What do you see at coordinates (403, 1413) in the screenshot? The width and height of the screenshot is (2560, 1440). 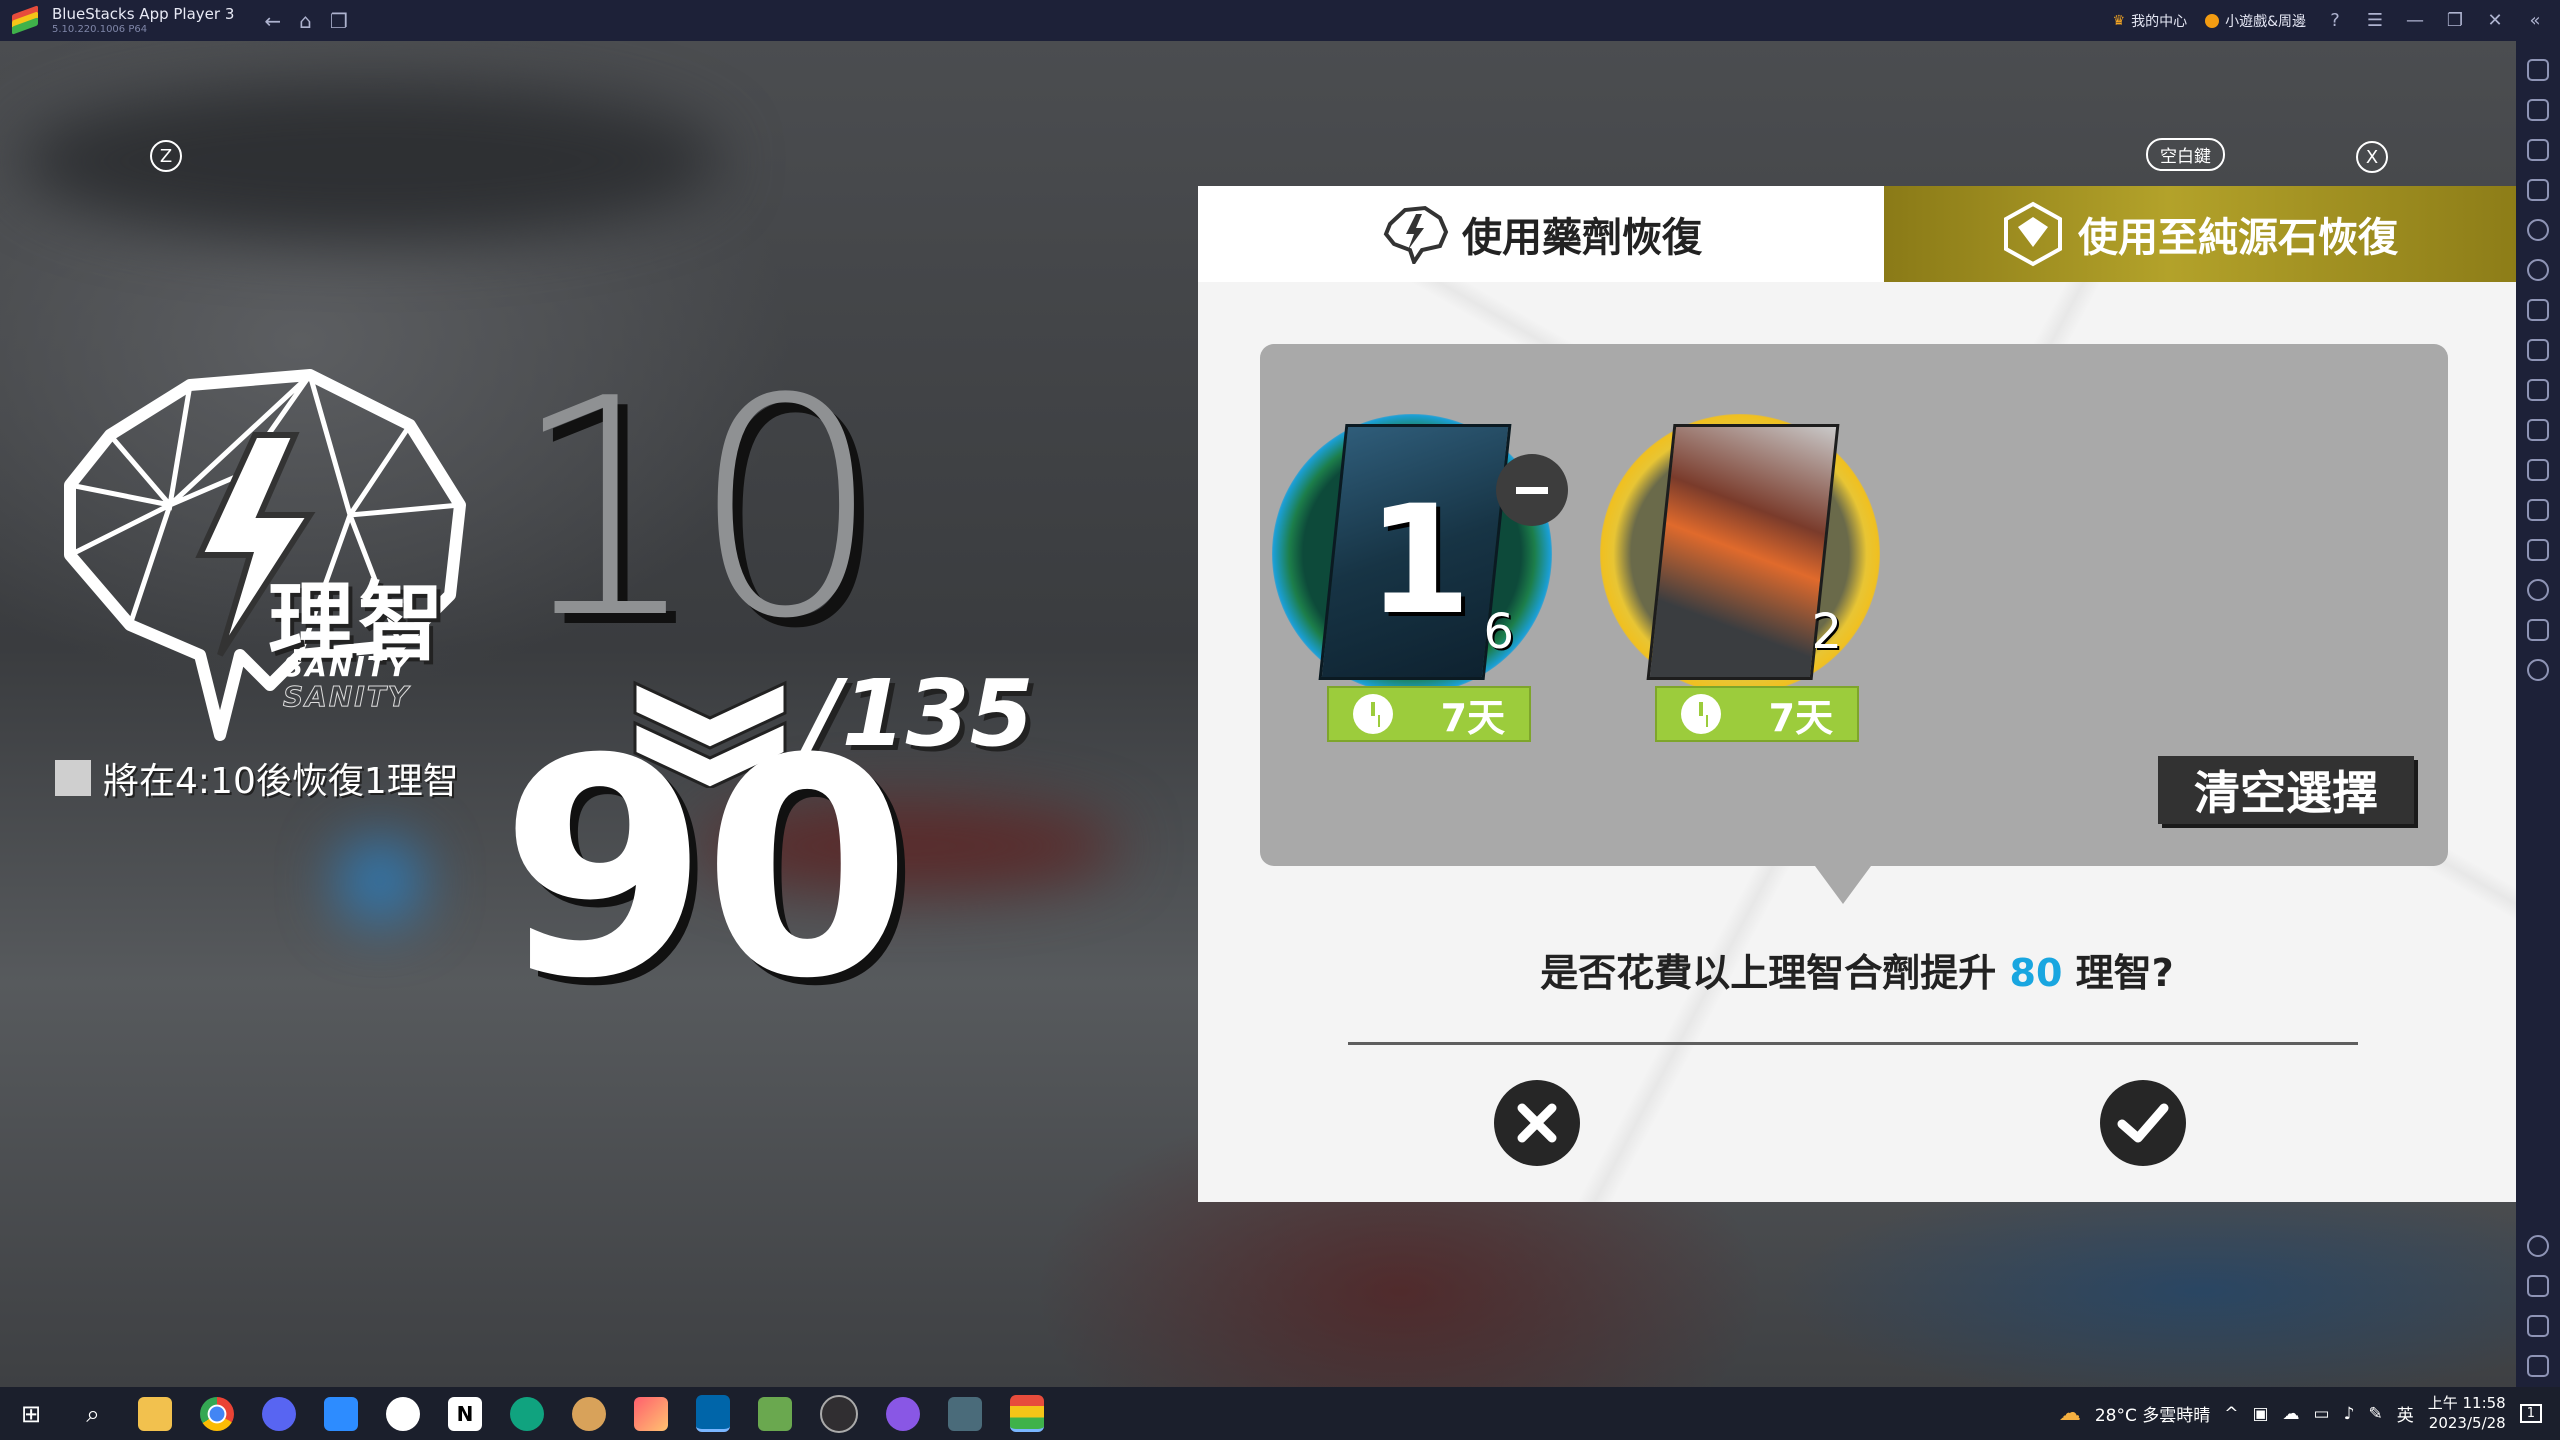 I see `obs-like-icon` at bounding box center [403, 1413].